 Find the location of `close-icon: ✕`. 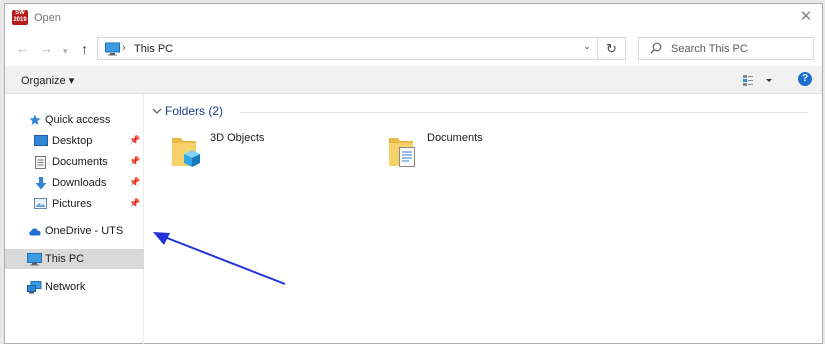

close-icon: ✕ is located at coordinates (806, 17).